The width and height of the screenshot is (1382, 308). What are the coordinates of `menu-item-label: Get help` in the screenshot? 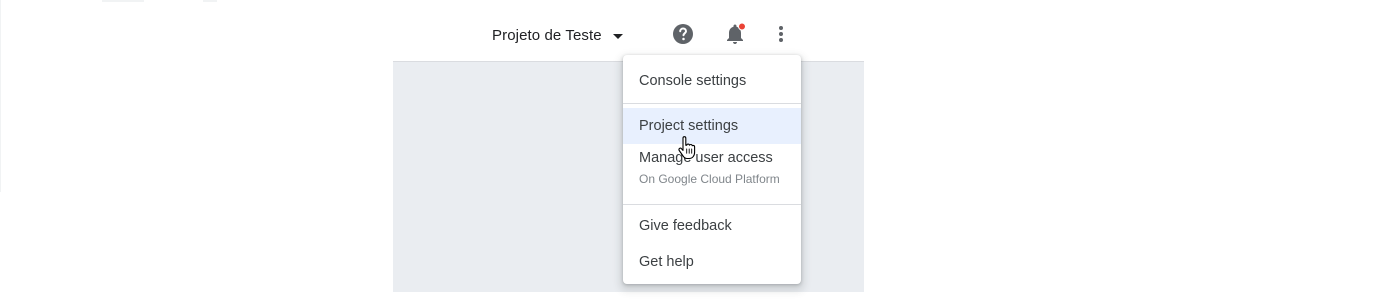 It's located at (666, 262).